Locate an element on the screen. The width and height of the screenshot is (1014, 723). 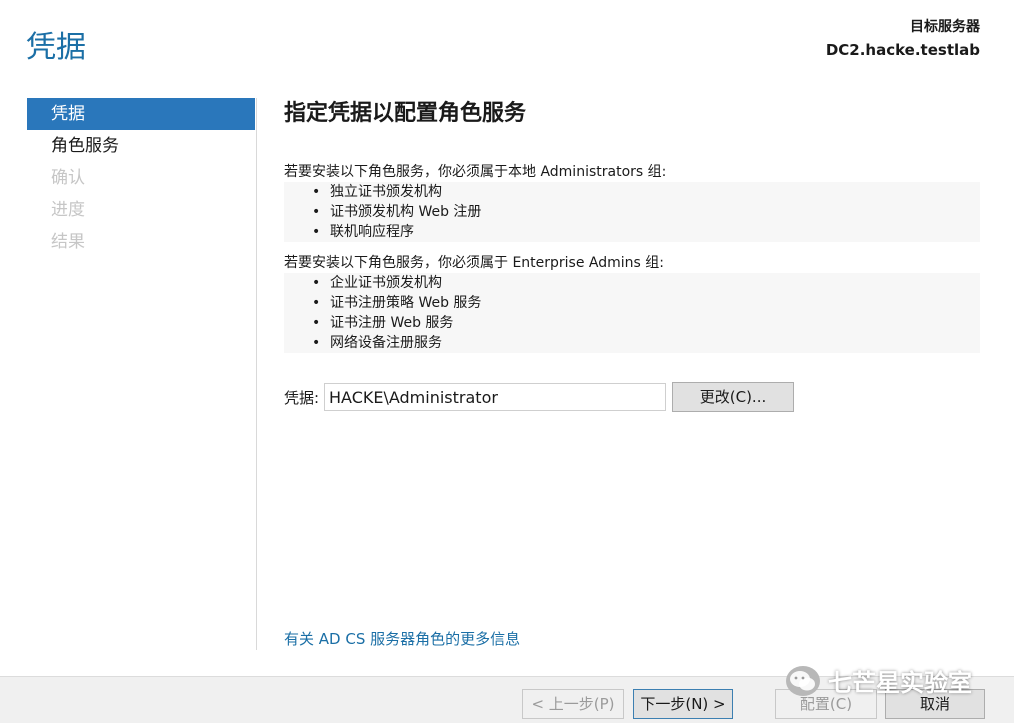
list-item: • 网络设备注册服务 is located at coordinates (646, 343).